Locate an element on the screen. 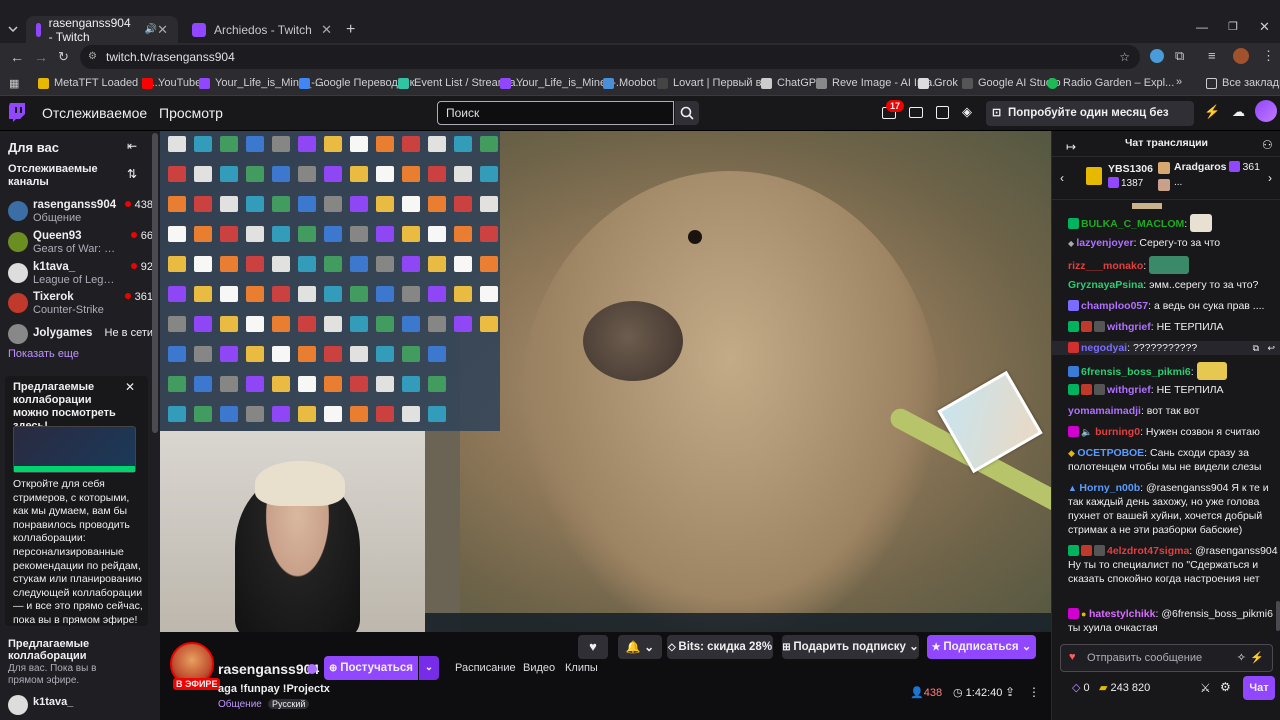  bits-discount-button: ◇ Bits: скидка 28% is located at coordinates (720, 647).